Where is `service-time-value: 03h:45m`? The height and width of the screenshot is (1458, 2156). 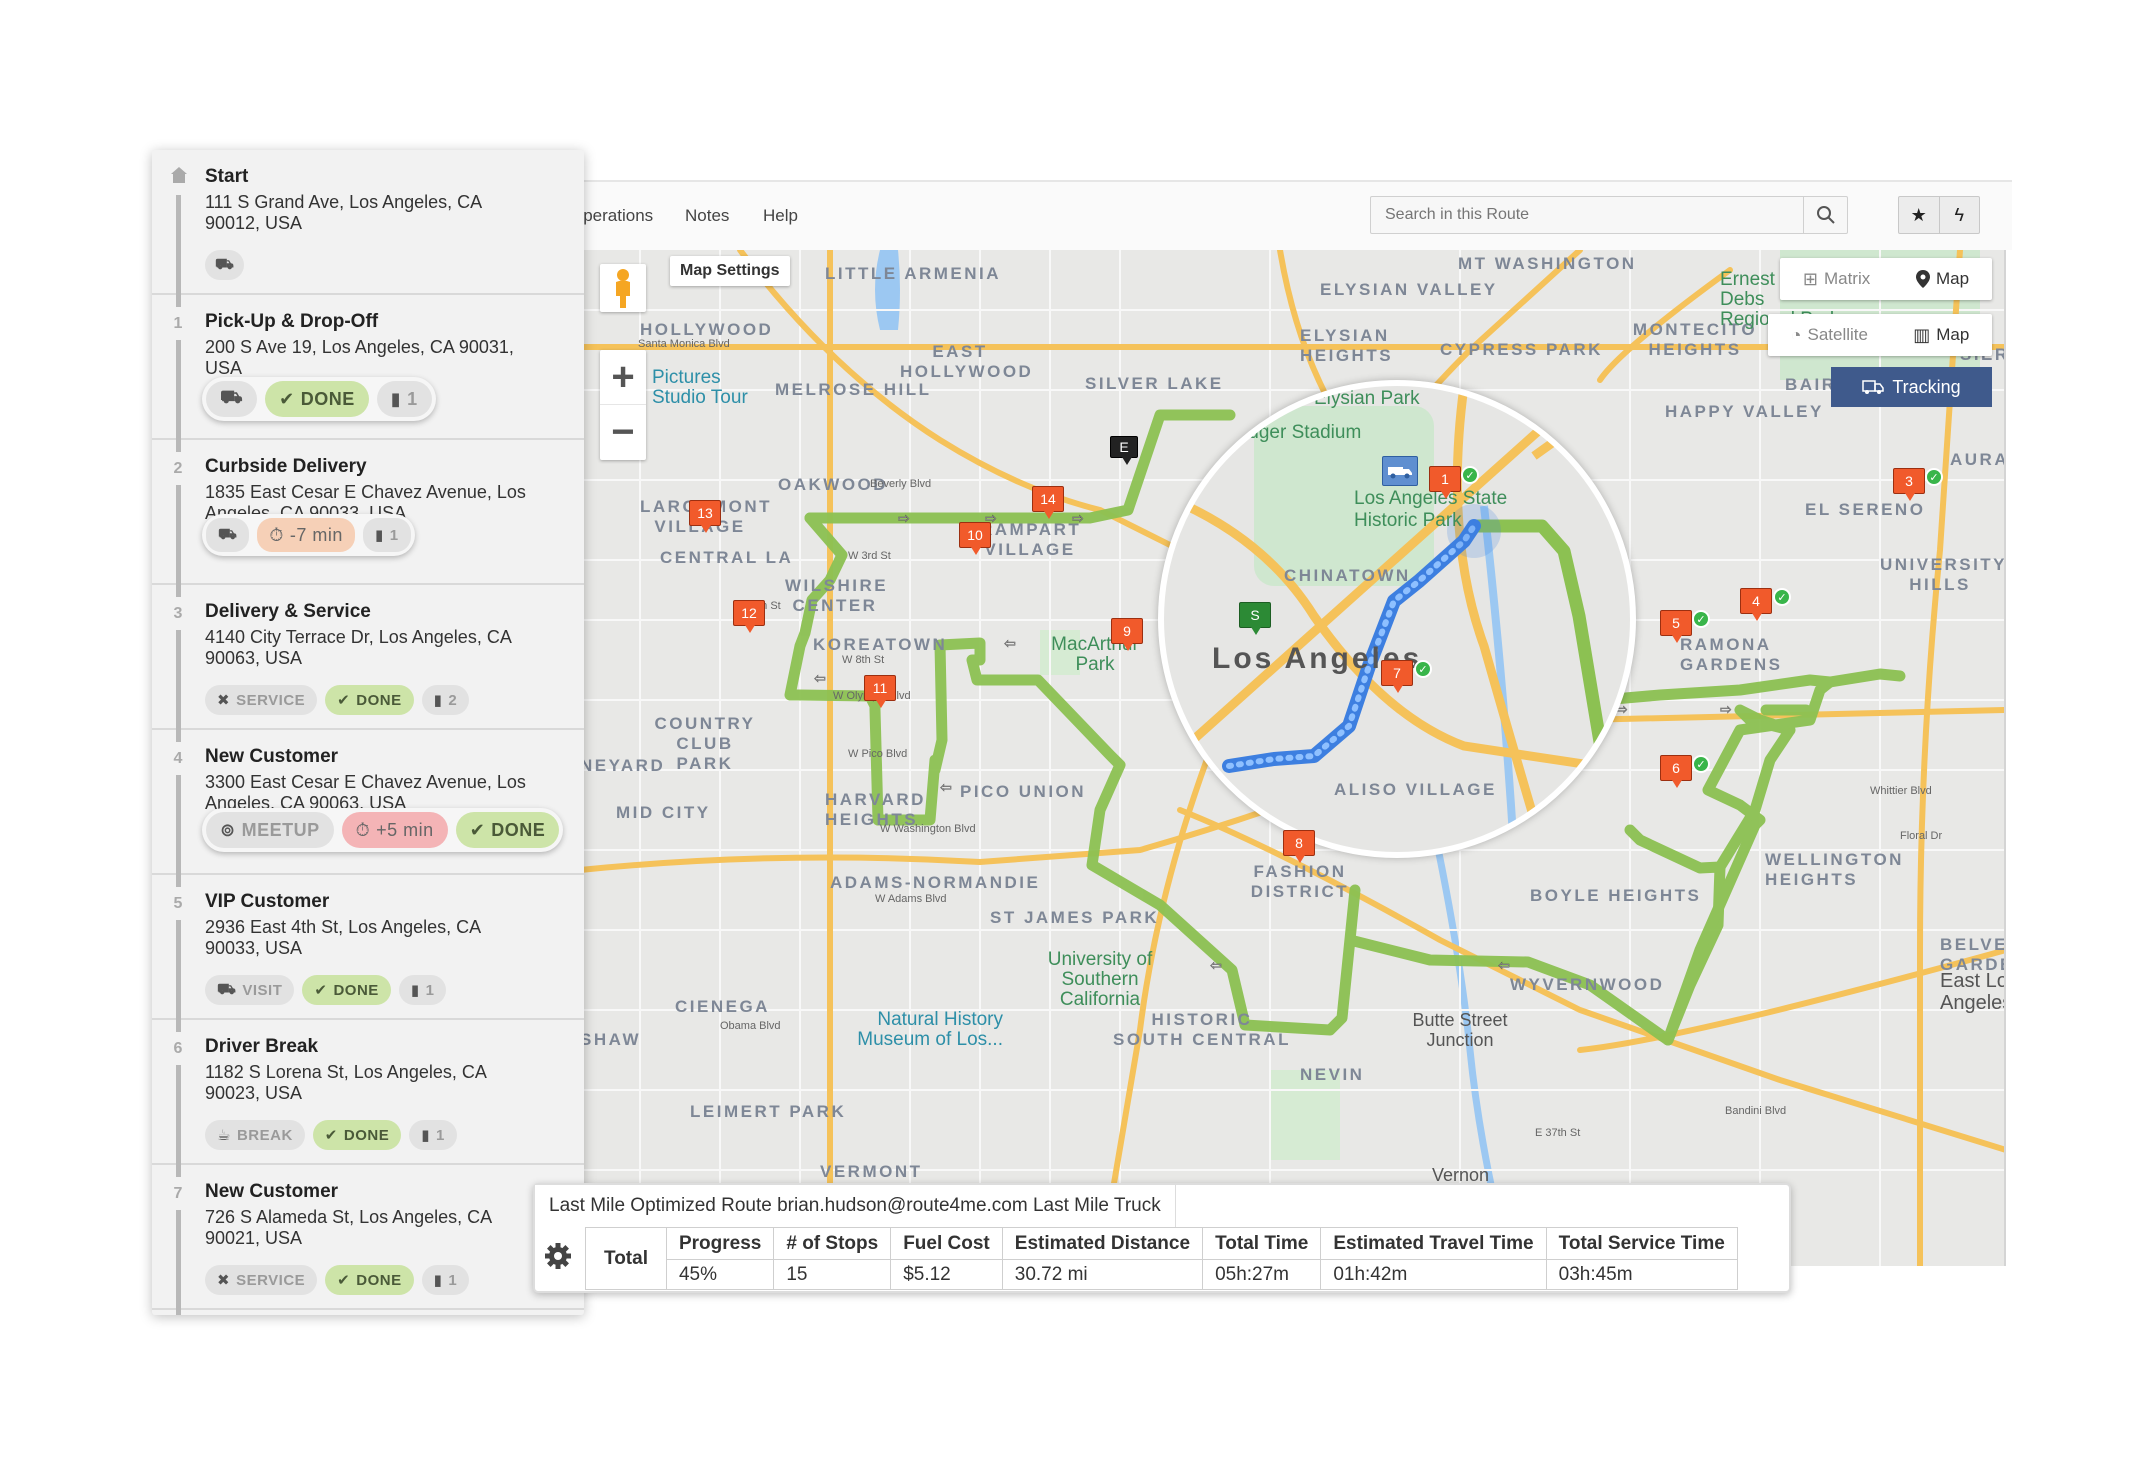
service-time-value: 03h:45m is located at coordinates (1641, 1274).